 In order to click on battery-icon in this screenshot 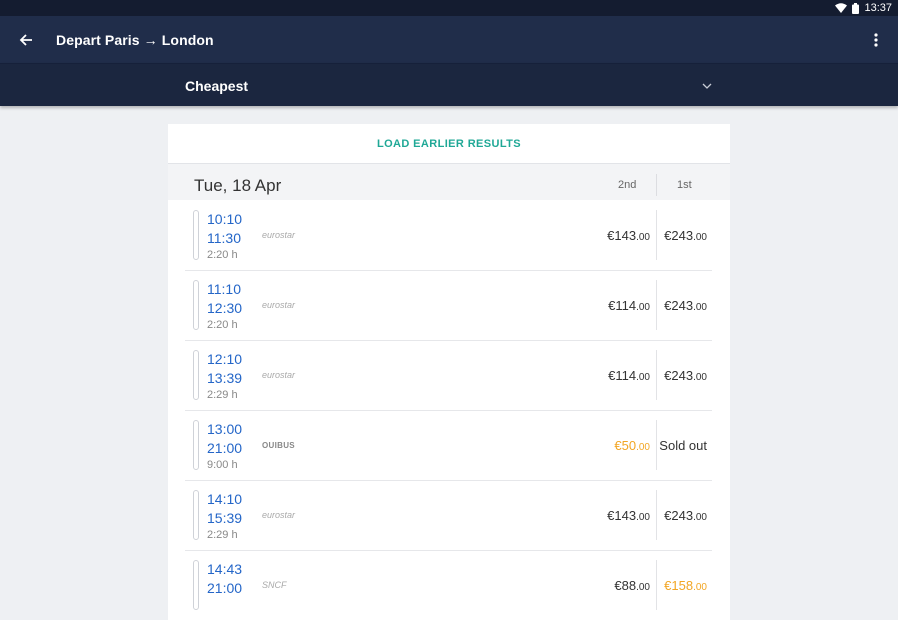, I will do `click(856, 8)`.